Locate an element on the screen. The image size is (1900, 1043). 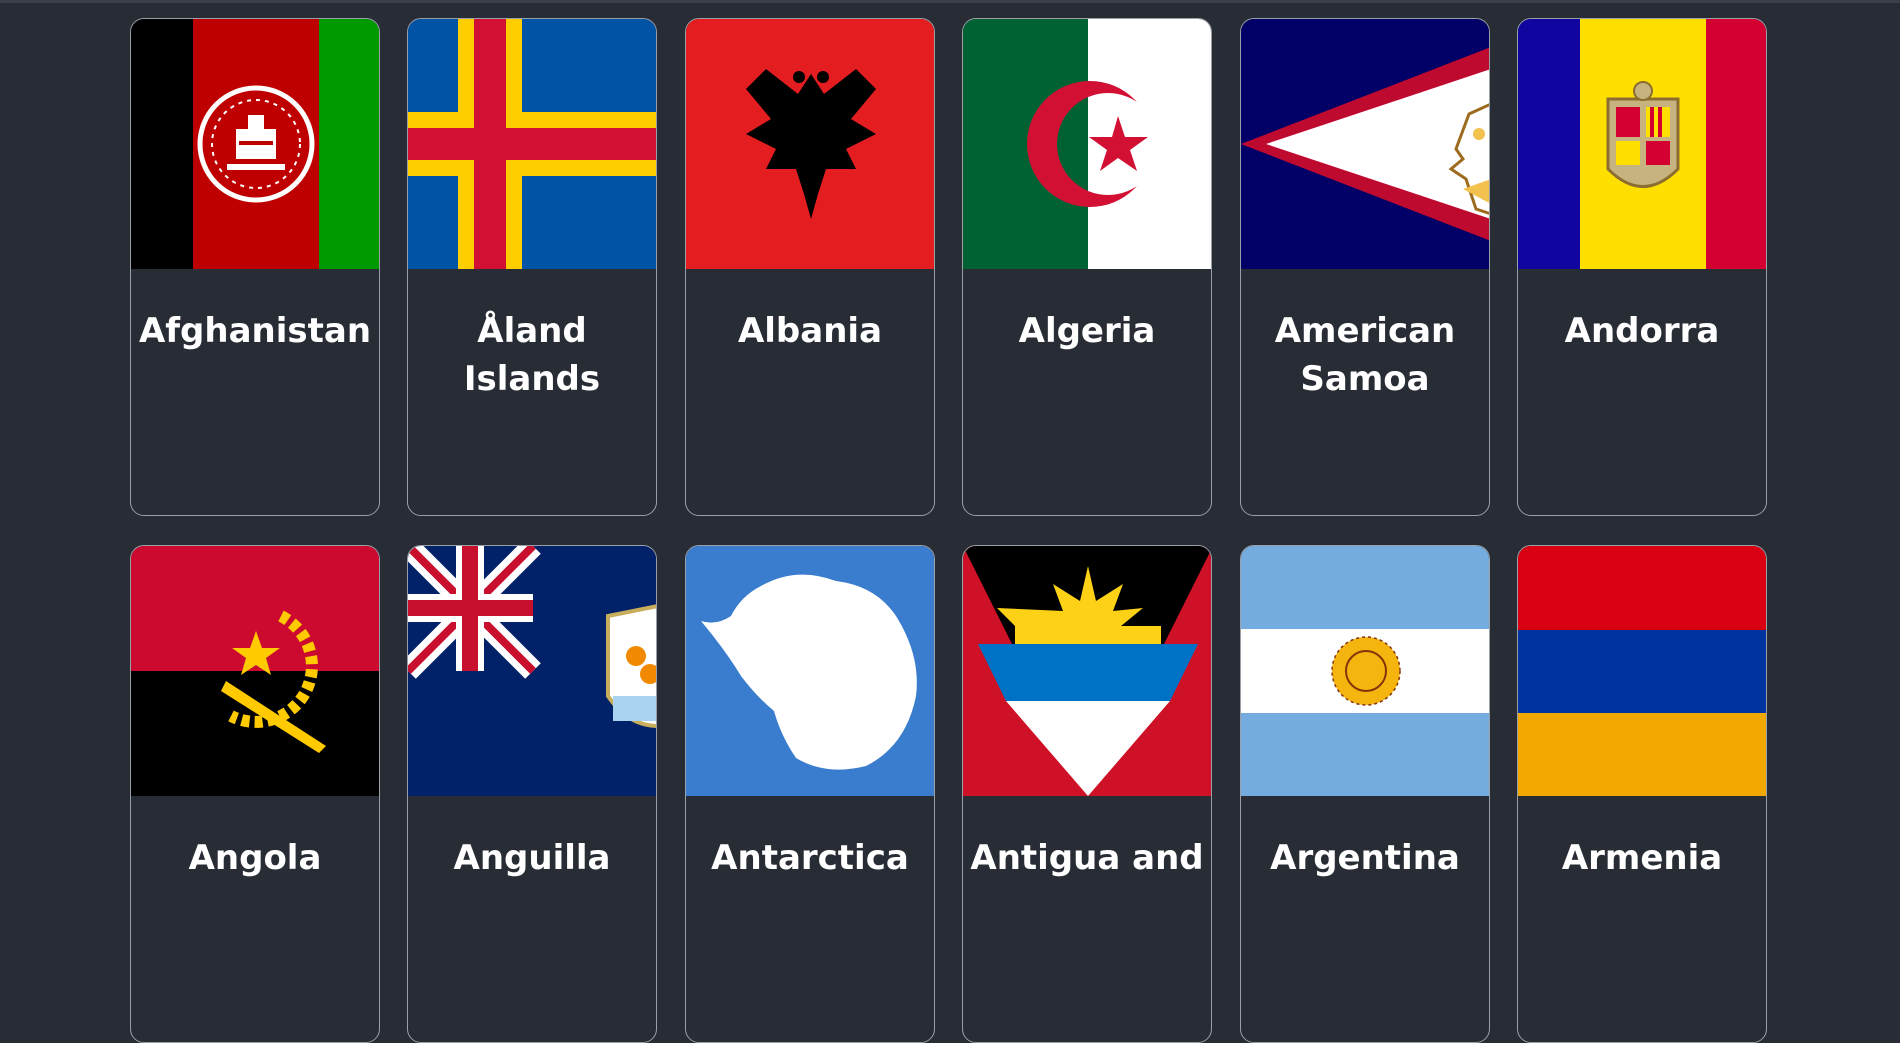
country-card-antarctica: Antarctica is located at coordinates (810, 794).